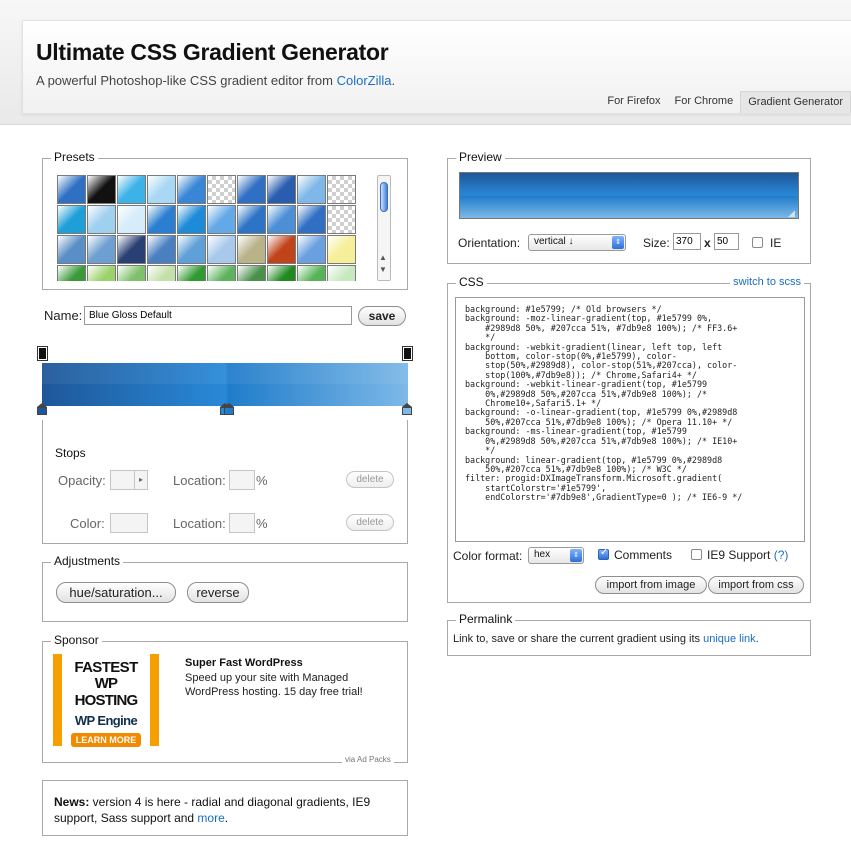 The width and height of the screenshot is (851, 864). Describe the element at coordinates (42, 353) in the screenshot. I see `opacity-stop-left` at that location.